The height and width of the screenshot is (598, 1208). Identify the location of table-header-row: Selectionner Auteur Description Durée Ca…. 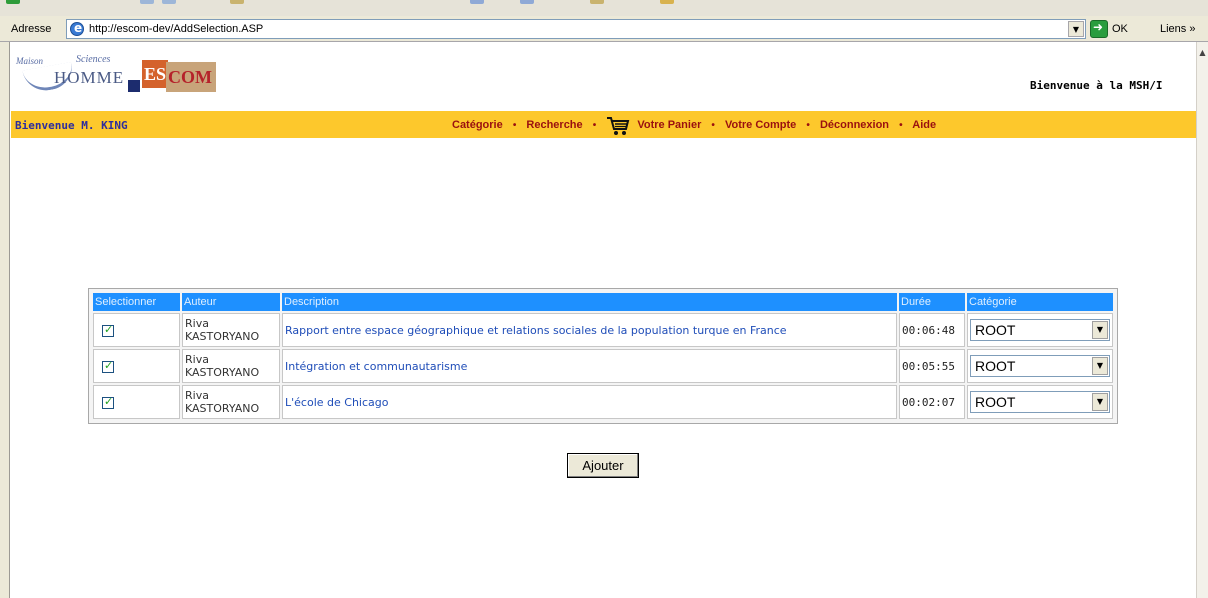
(603, 302).